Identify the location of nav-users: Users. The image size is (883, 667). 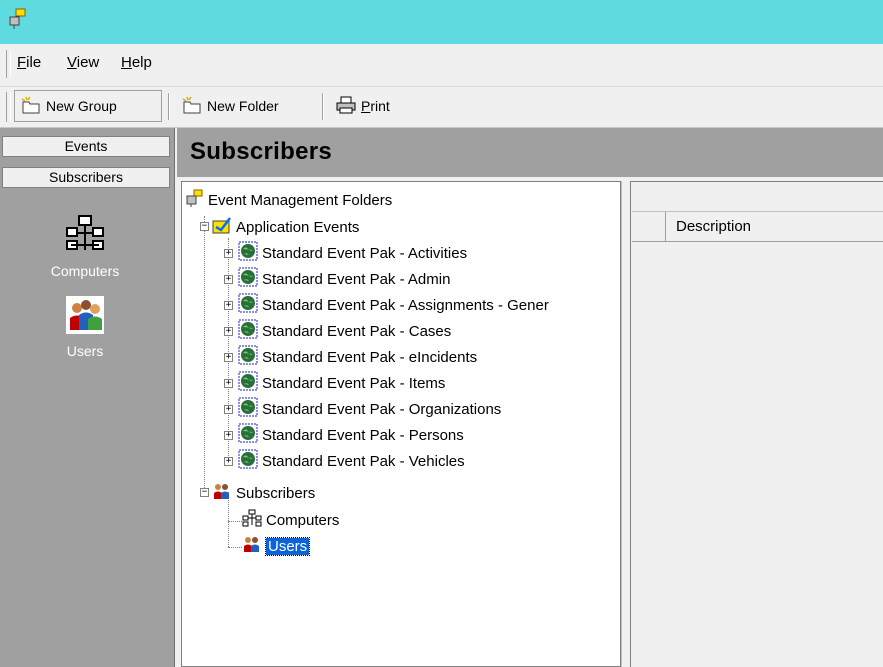
(85, 327).